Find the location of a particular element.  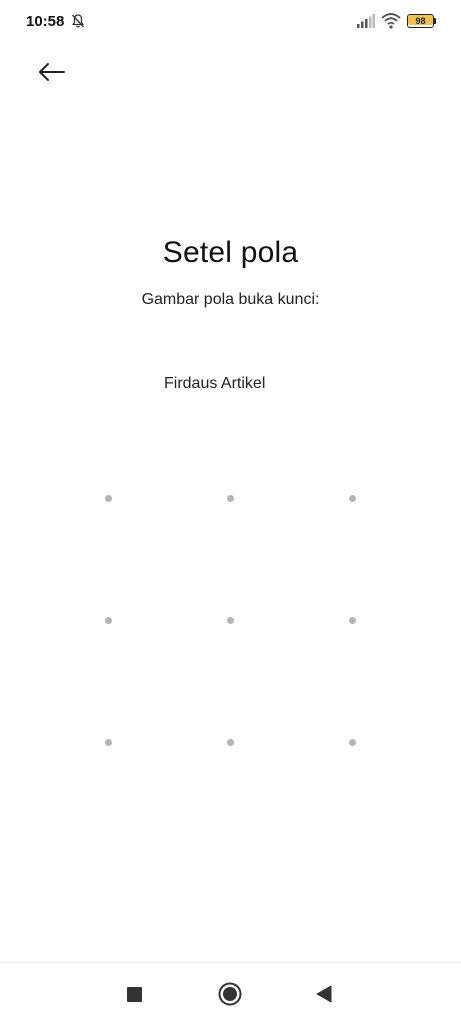

home-button is located at coordinates (230, 994).